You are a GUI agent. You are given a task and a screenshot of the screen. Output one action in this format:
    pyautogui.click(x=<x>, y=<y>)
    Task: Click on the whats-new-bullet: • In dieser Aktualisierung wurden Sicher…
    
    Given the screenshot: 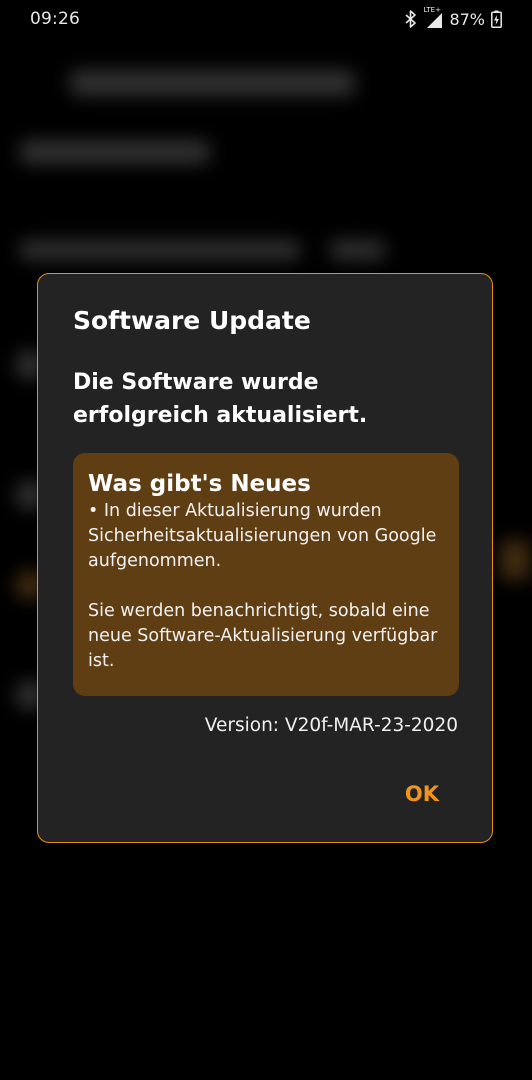 What is the action you would take?
    pyautogui.click(x=262, y=536)
    